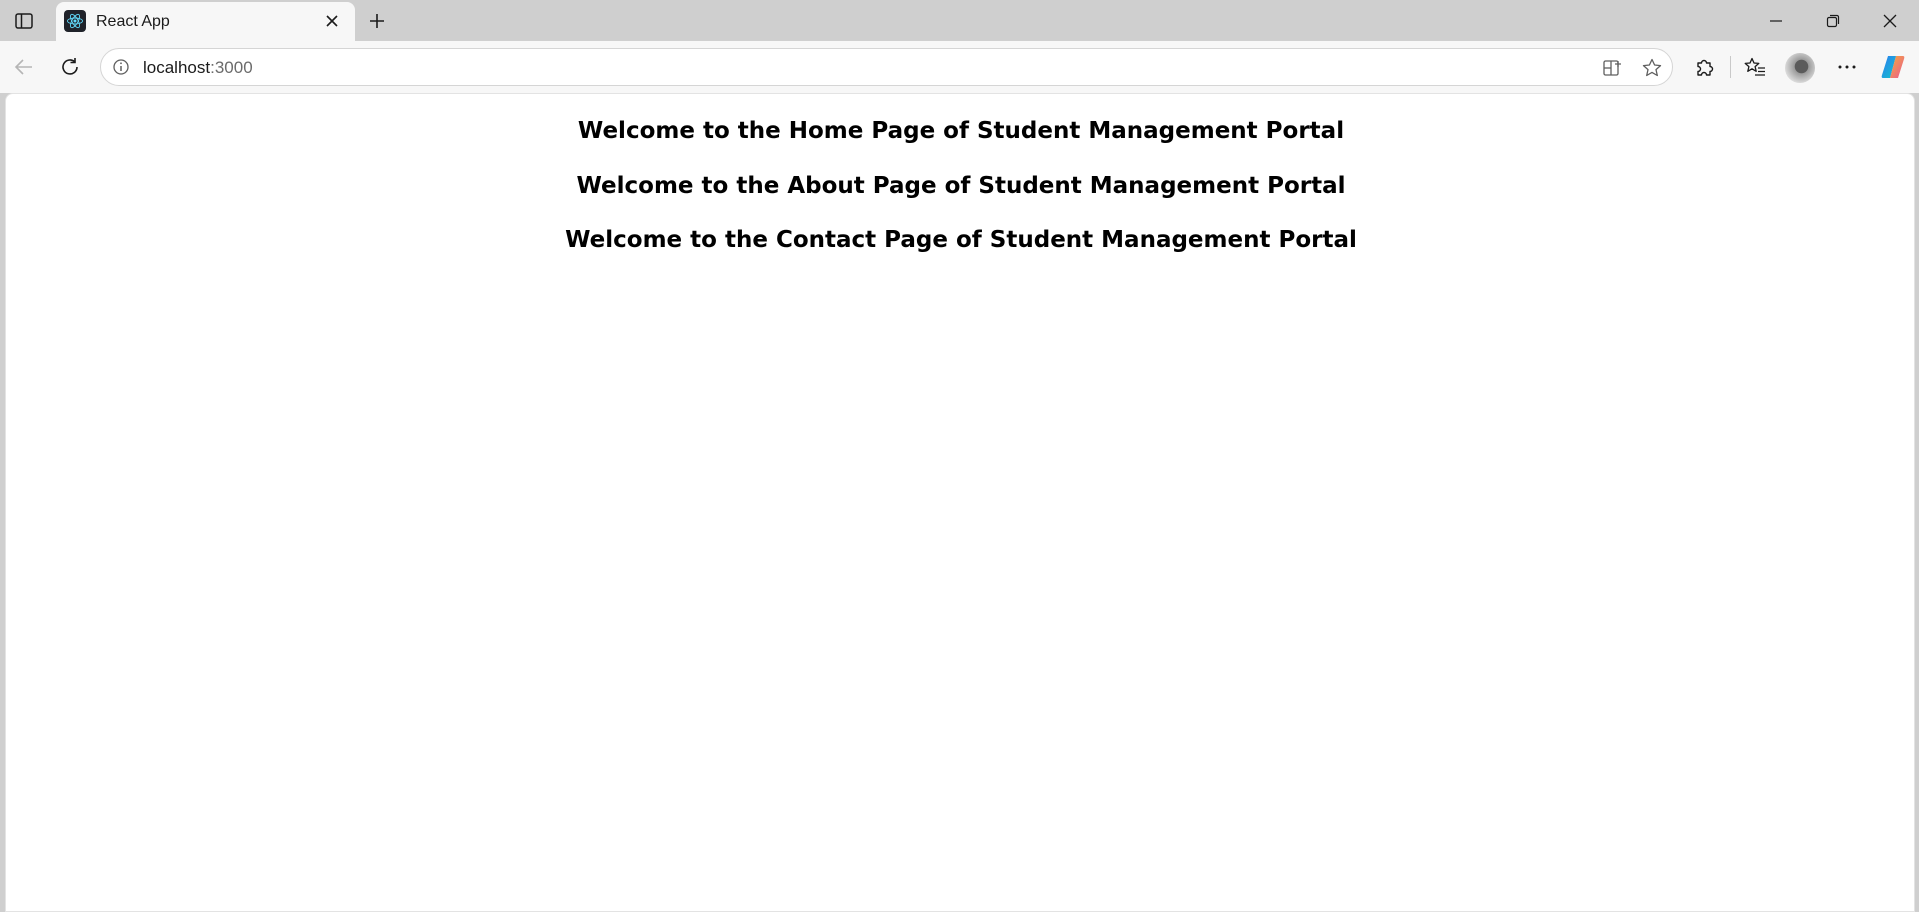  I want to click on url-port: :3000, so click(231, 67).